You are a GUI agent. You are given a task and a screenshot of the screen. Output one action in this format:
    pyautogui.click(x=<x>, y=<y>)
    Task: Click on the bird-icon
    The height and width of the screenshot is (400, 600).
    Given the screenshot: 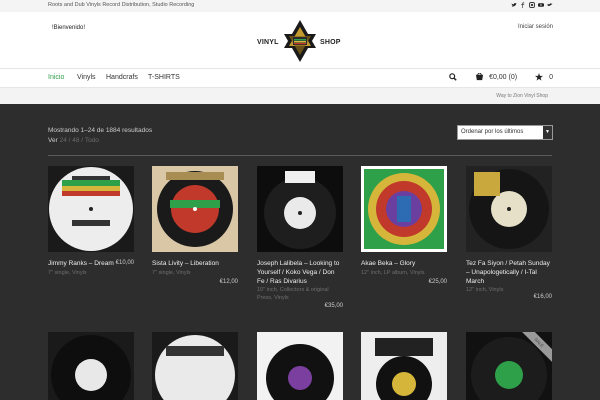 What is the action you would take?
    pyautogui.click(x=550, y=5)
    